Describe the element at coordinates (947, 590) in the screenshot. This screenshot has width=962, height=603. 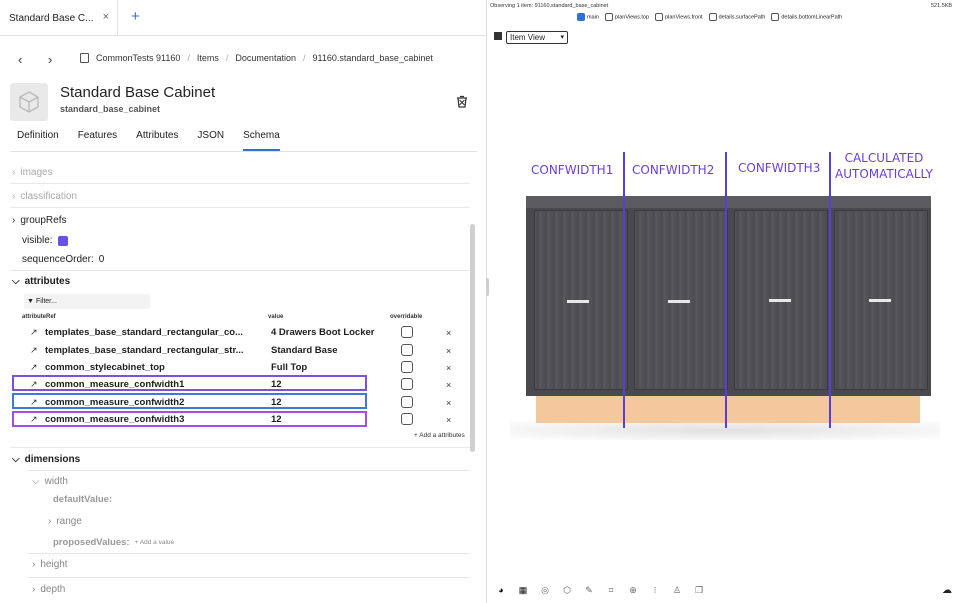
I see `cloud-upload-icon: ☁` at that location.